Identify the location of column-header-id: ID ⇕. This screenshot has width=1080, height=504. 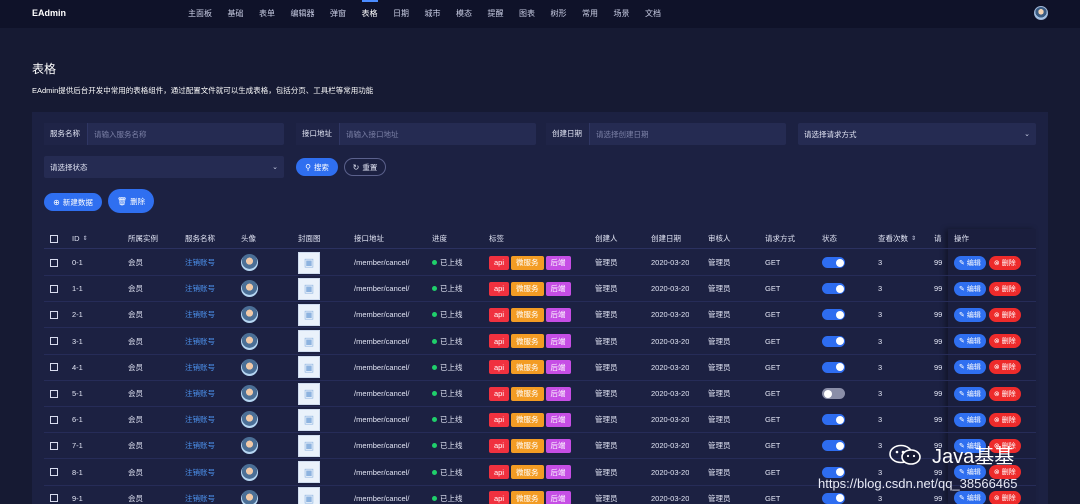
(80, 238).